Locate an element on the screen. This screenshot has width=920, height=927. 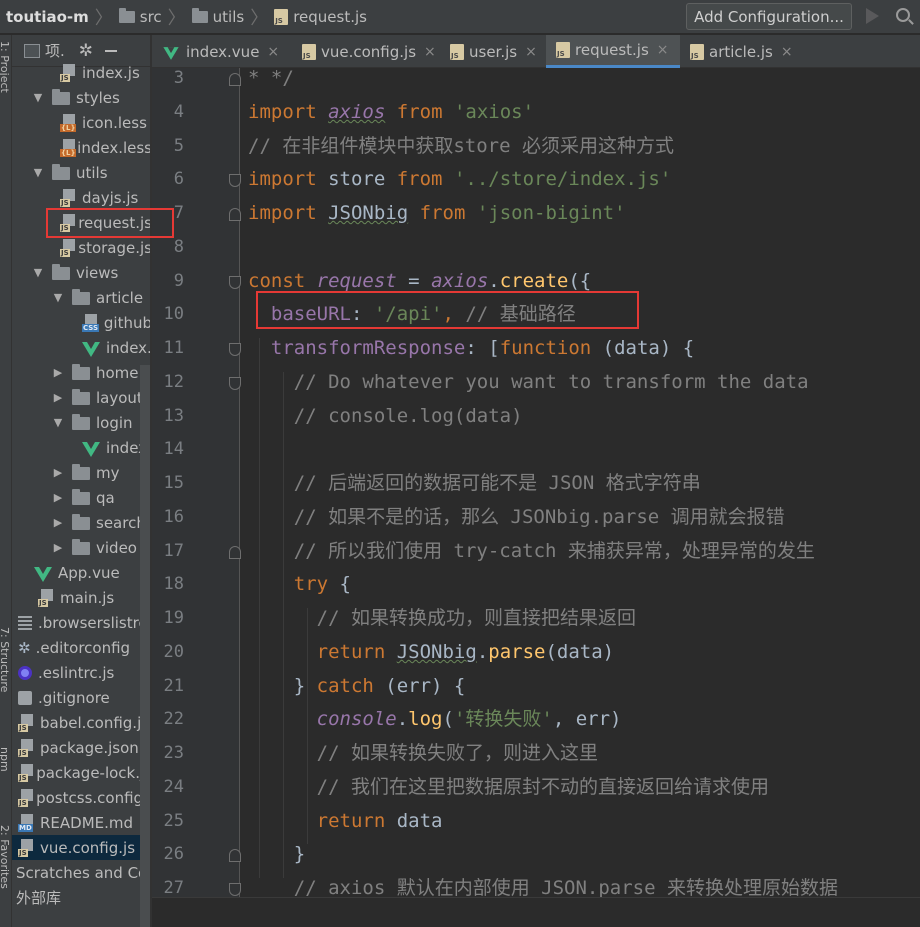
breadcrumb-file: request.js is located at coordinates (330, 17).